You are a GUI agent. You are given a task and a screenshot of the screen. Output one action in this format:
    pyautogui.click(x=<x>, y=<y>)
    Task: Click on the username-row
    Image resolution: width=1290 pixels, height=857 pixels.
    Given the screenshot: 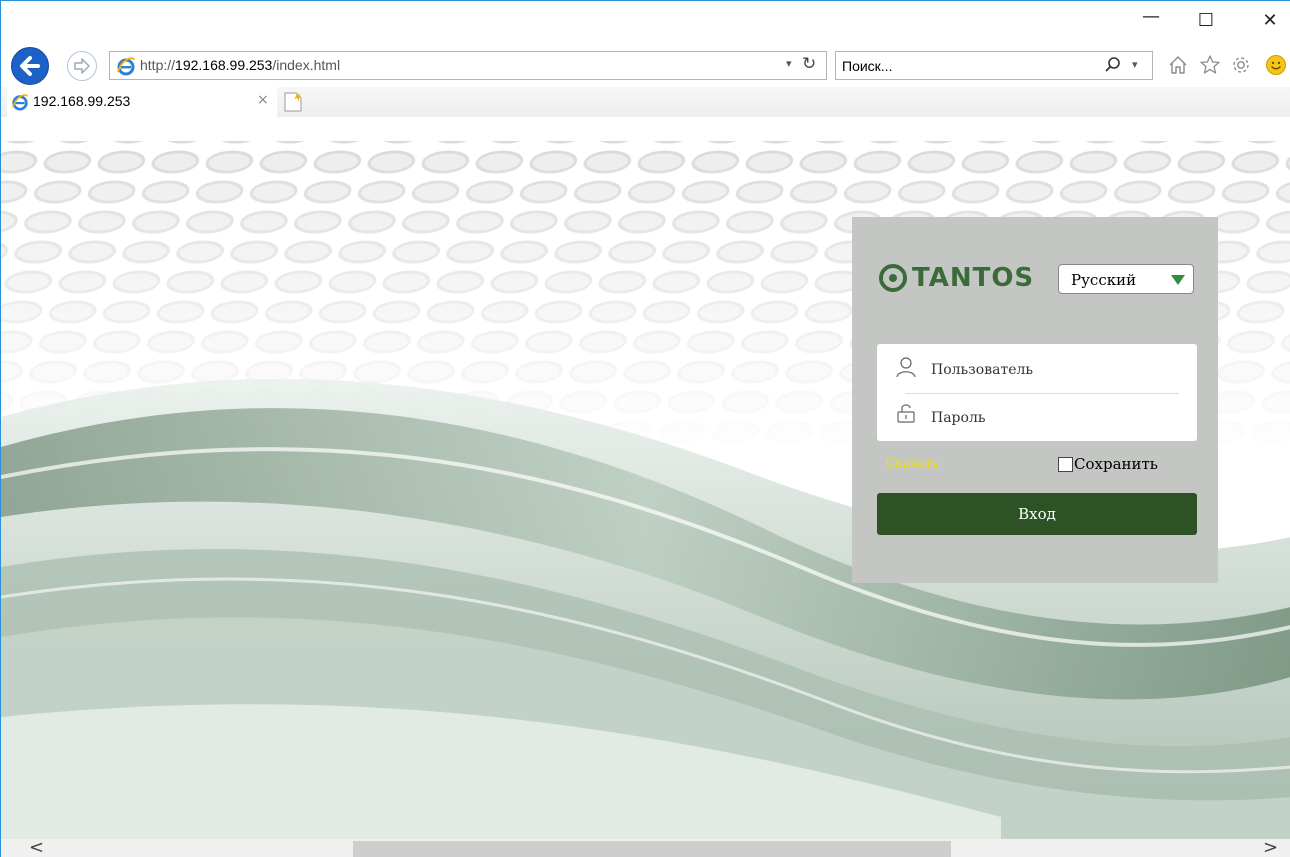 What is the action you would take?
    pyautogui.click(x=1037, y=368)
    